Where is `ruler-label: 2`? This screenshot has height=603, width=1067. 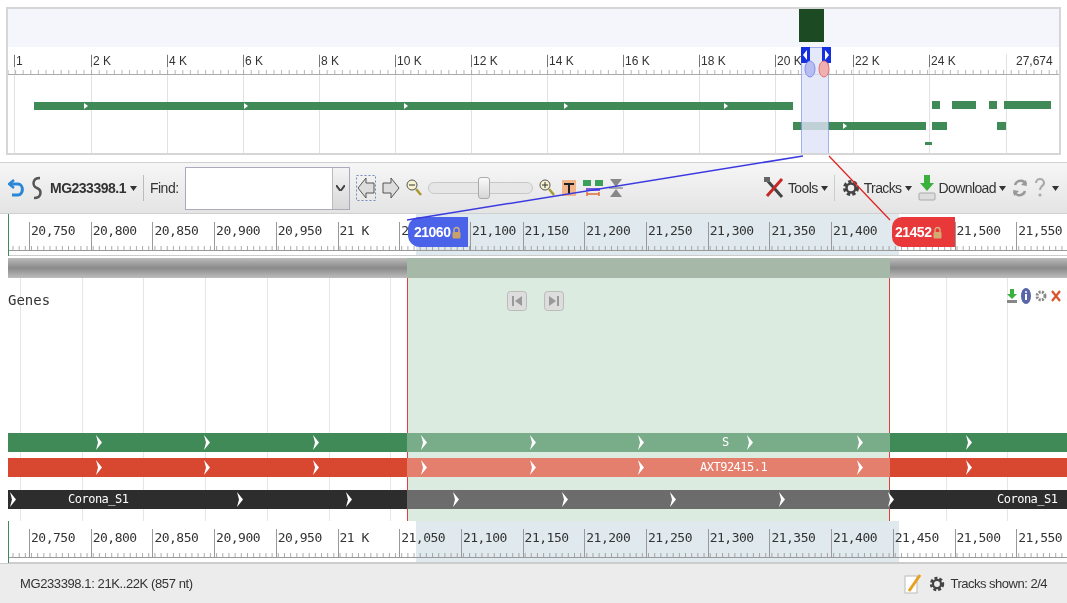
ruler-label: 2 is located at coordinates (405, 230).